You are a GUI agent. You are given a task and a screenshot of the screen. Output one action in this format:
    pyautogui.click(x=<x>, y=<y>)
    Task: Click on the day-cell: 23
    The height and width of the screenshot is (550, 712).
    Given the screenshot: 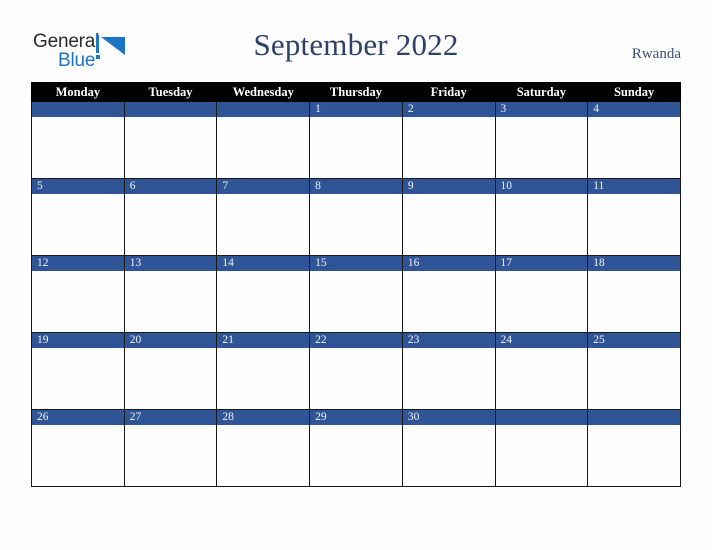 What is the action you would take?
    pyautogui.click(x=448, y=371)
    